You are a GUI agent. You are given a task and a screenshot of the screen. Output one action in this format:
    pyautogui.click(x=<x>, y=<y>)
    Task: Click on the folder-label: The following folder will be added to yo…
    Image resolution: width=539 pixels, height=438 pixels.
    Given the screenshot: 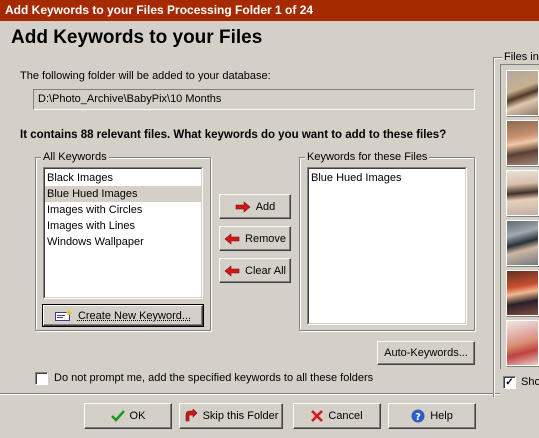 What is the action you would take?
    pyautogui.click(x=145, y=76)
    